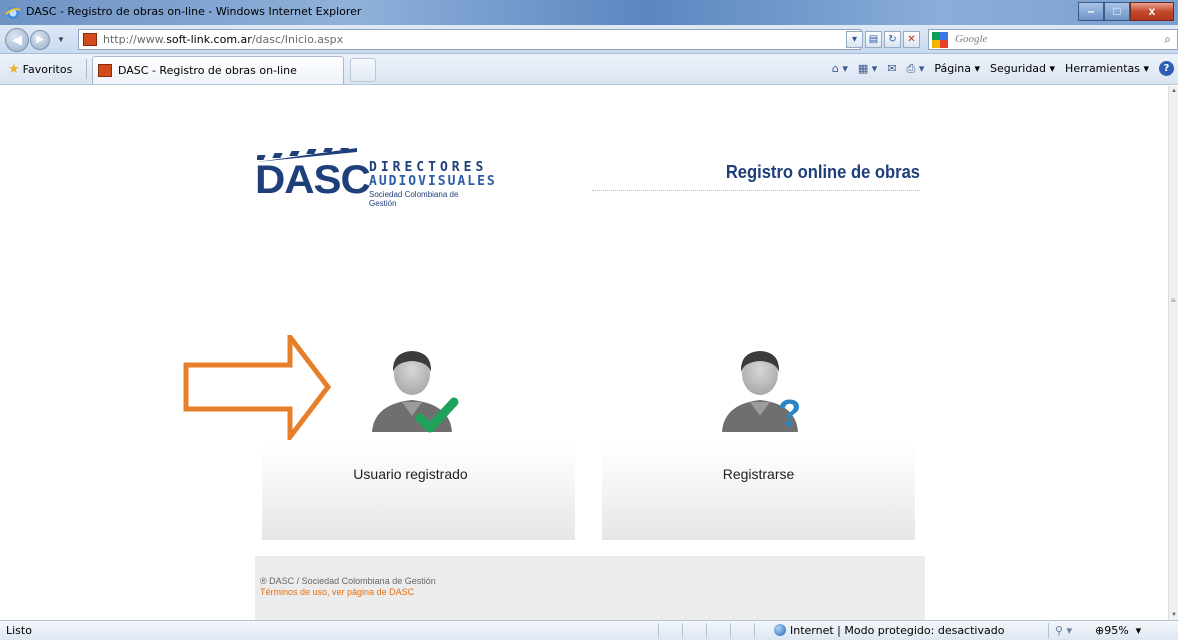 The height and width of the screenshot is (640, 1178). Describe the element at coordinates (1118, 630) in the screenshot. I see `zoom-level: ⊕95% ▾` at that location.